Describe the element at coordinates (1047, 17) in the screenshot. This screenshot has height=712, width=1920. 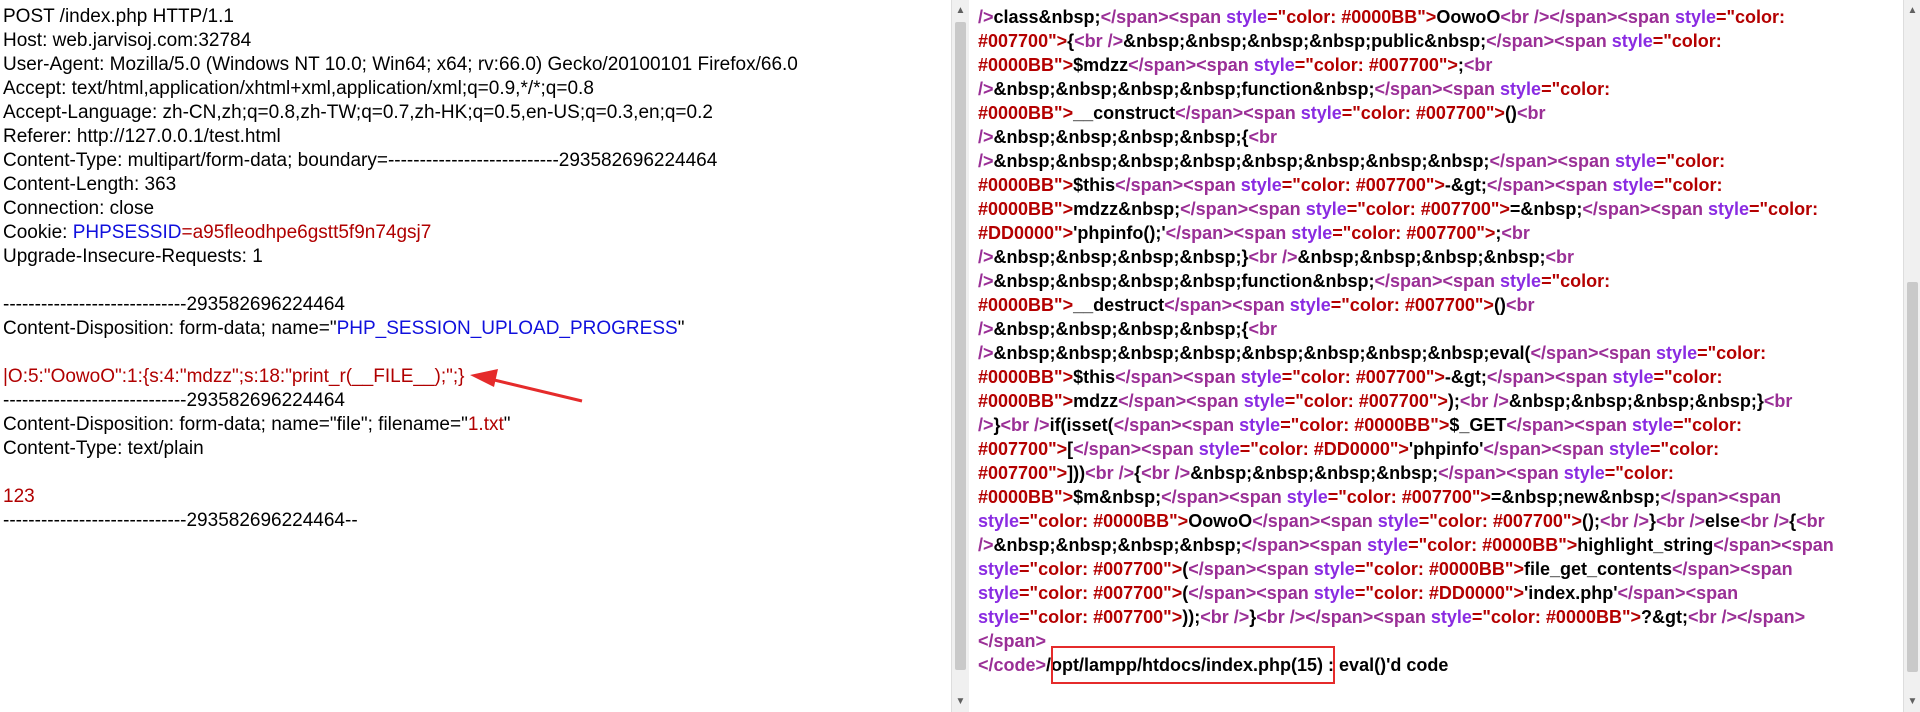
I see `text-segment: class&nbsp;` at that location.